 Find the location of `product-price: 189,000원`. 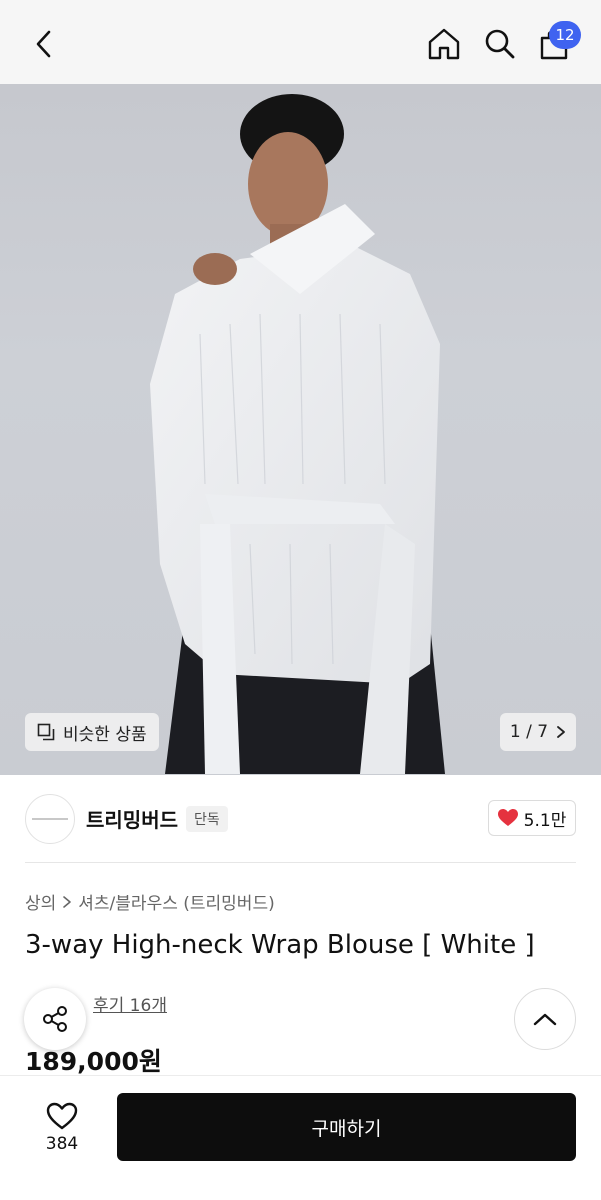

product-price: 189,000원 is located at coordinates (93, 1061).